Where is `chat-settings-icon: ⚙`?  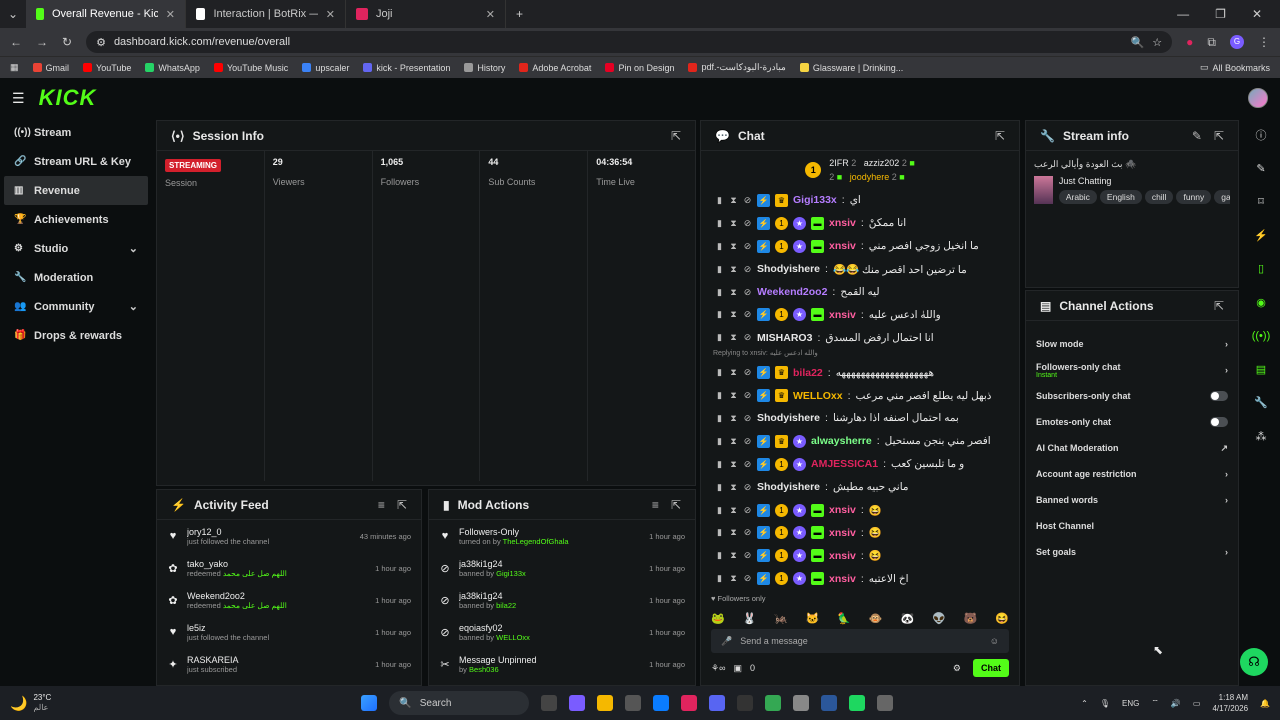 chat-settings-icon: ⚙ is located at coordinates (957, 668).